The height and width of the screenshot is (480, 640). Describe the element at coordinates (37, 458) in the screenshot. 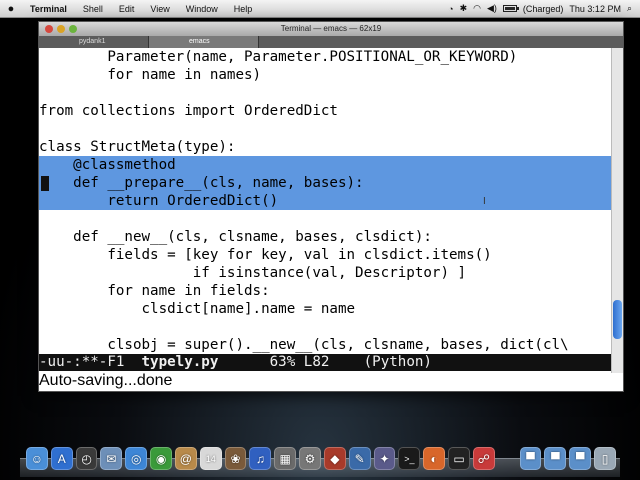

I see `finder-icon: ☺` at that location.